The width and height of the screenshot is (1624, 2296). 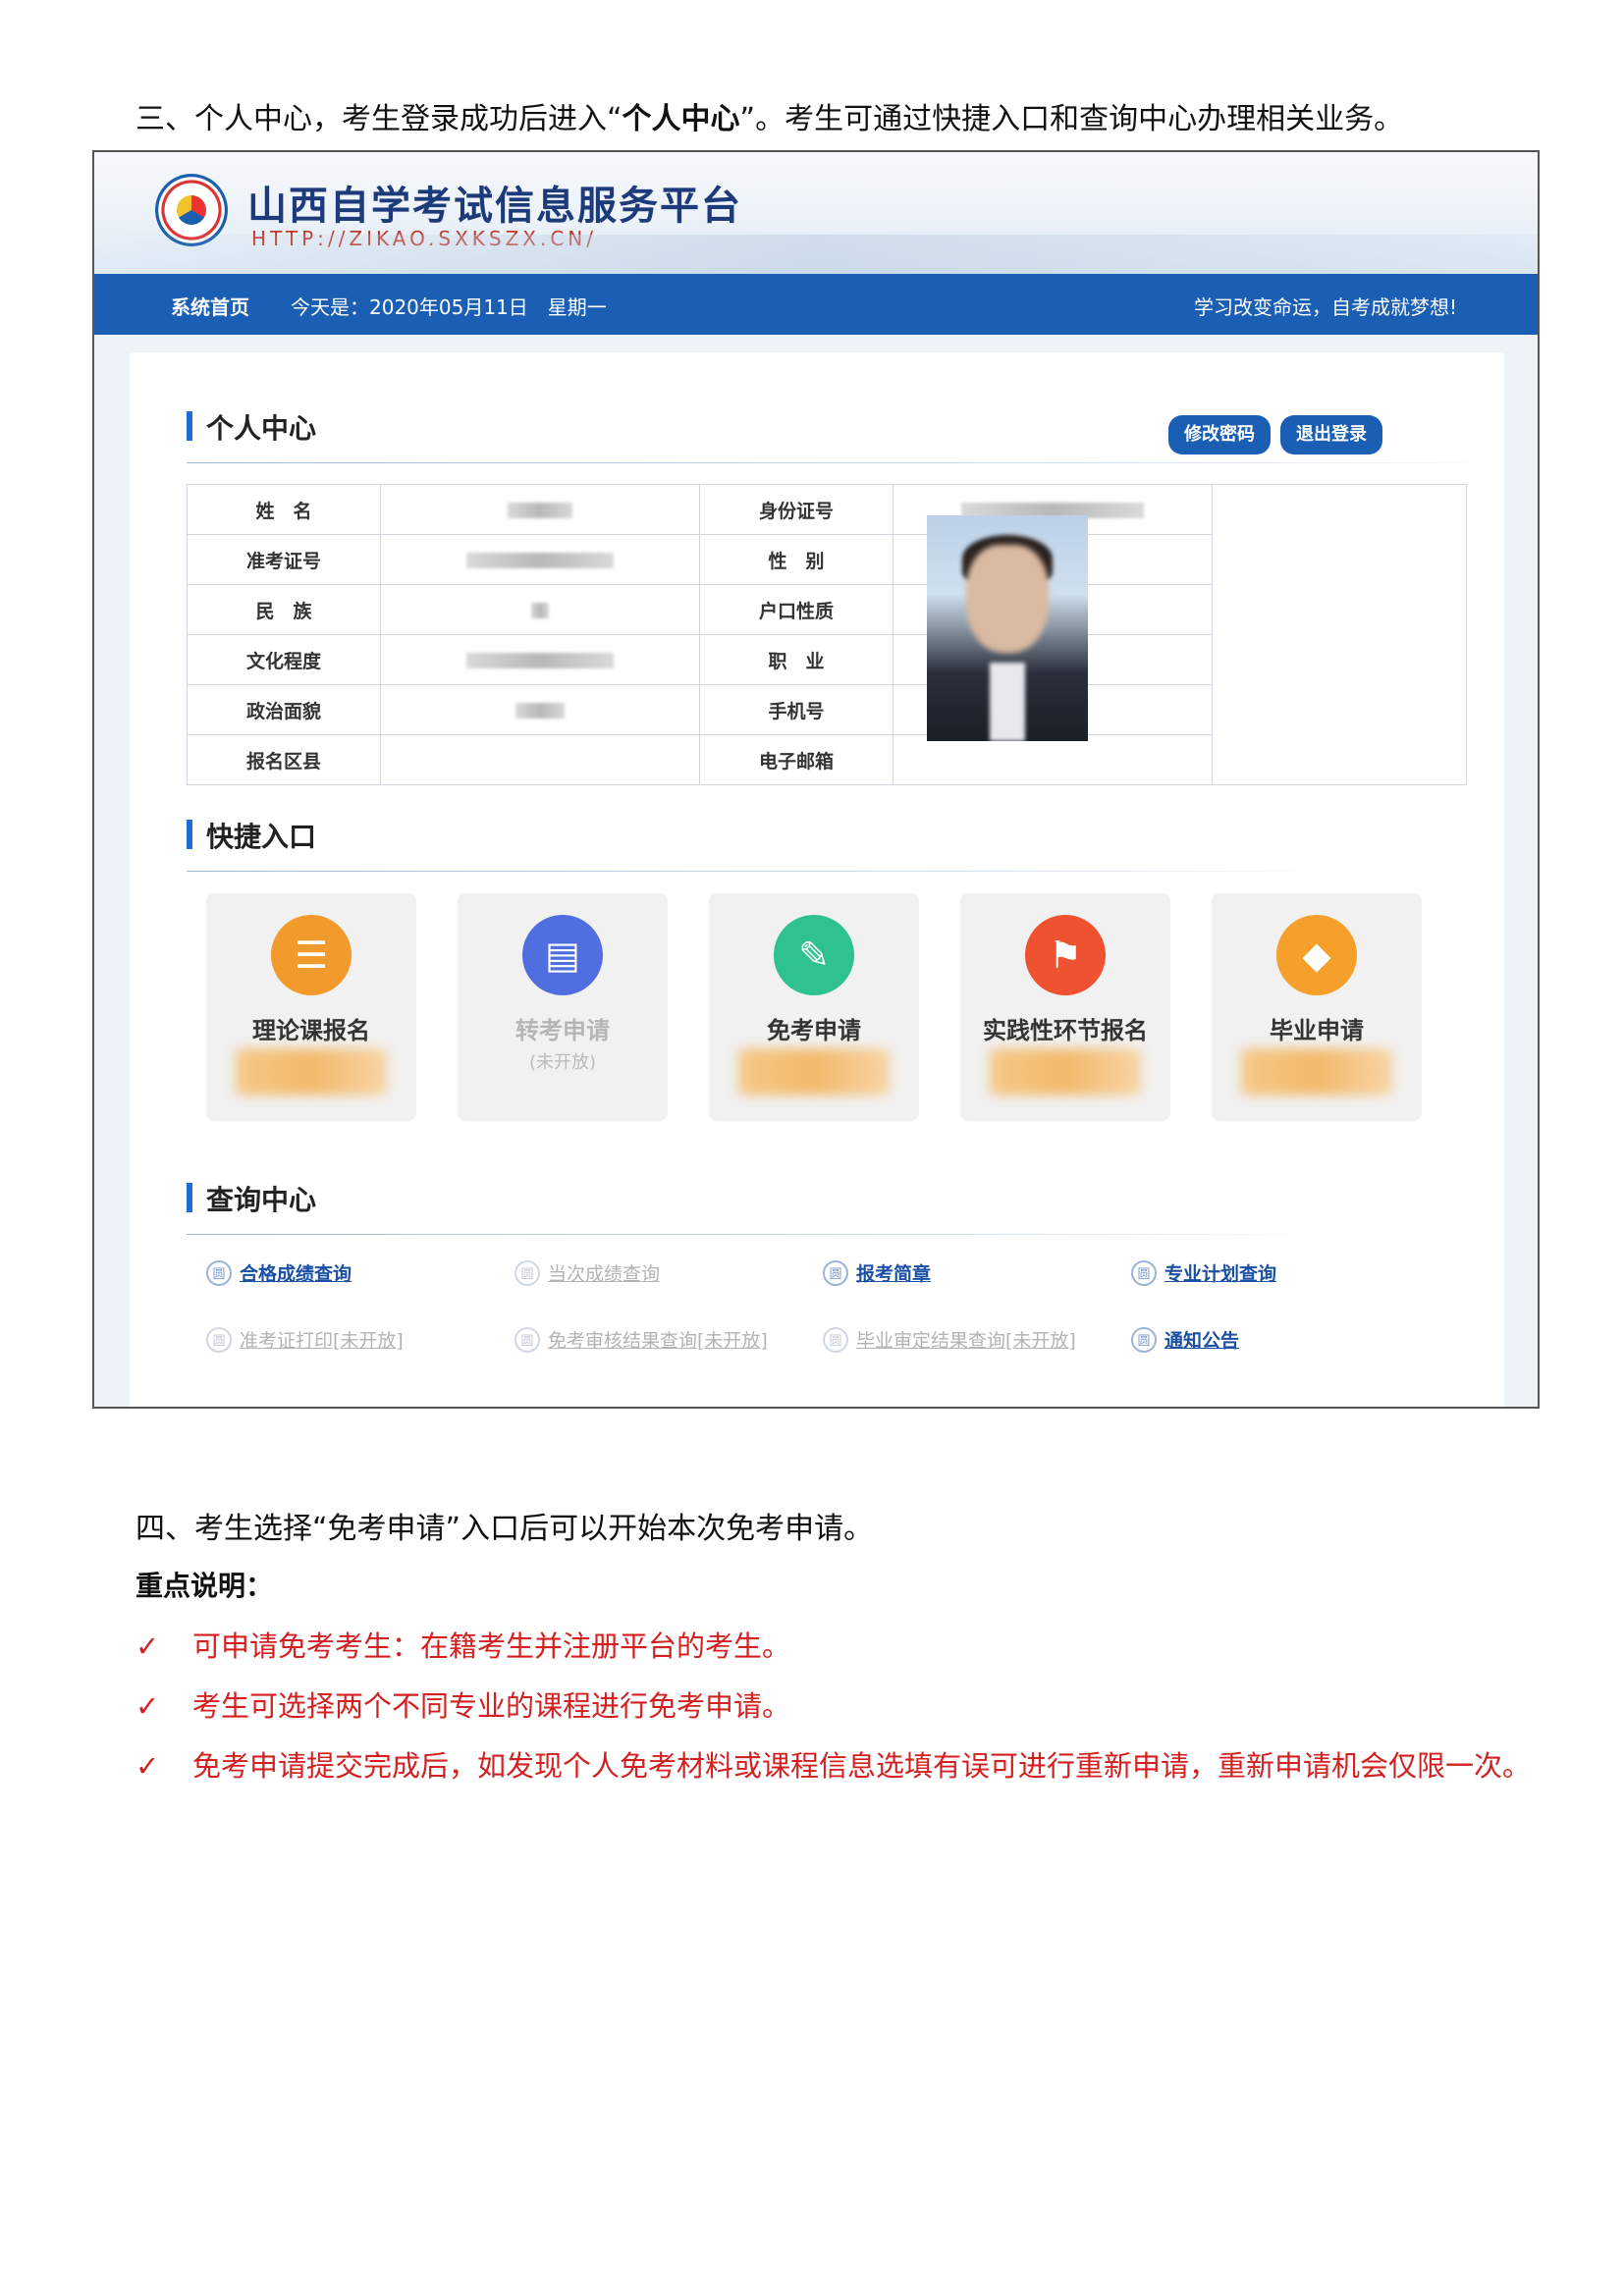 What do you see at coordinates (587, 1272) in the screenshot?
I see `query-link-current-scores: 圆当次成绩查询` at bounding box center [587, 1272].